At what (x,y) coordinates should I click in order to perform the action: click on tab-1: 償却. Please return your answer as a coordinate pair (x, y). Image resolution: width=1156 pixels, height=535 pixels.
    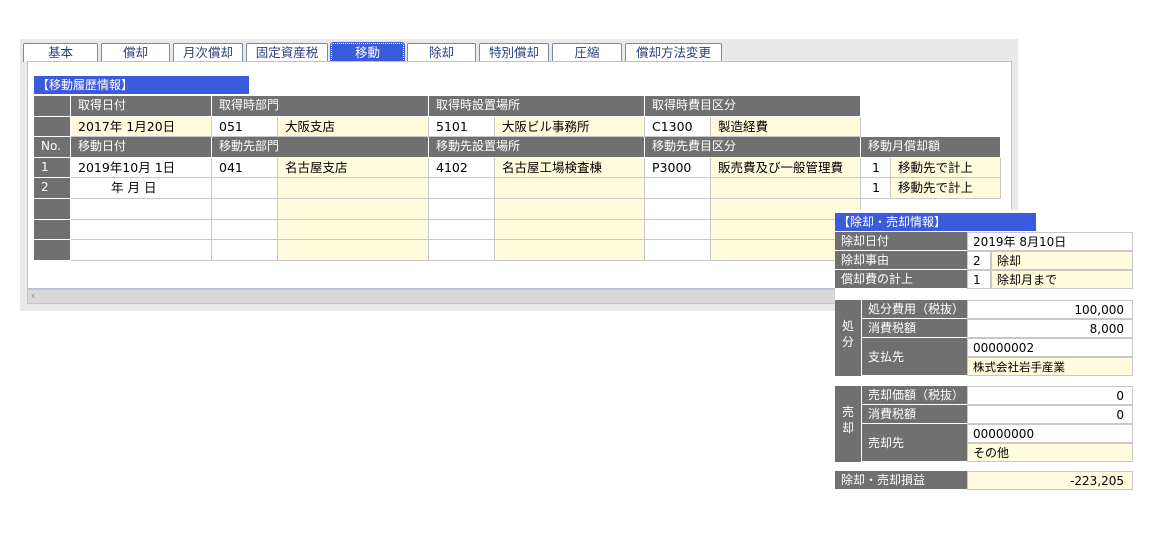
    Looking at the image, I should click on (135, 52).